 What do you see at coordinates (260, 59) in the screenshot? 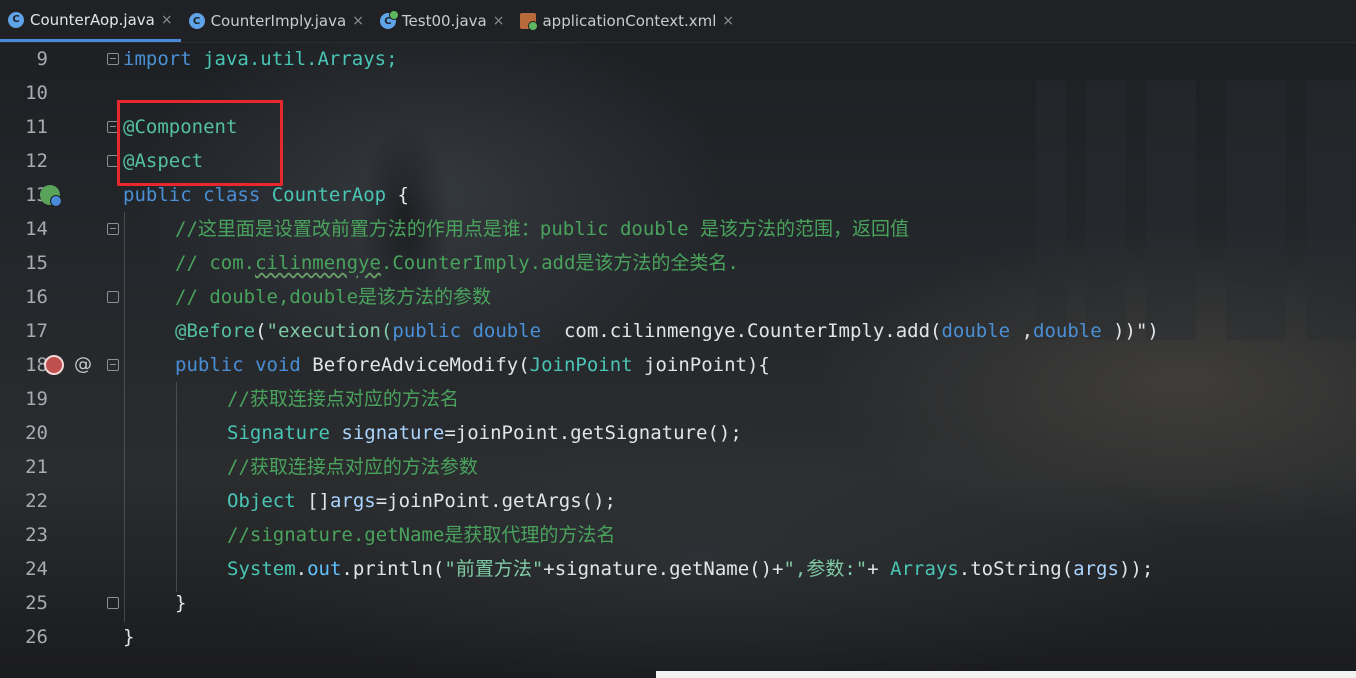
I see `code-line-9: import java.util.Arrays;` at bounding box center [260, 59].